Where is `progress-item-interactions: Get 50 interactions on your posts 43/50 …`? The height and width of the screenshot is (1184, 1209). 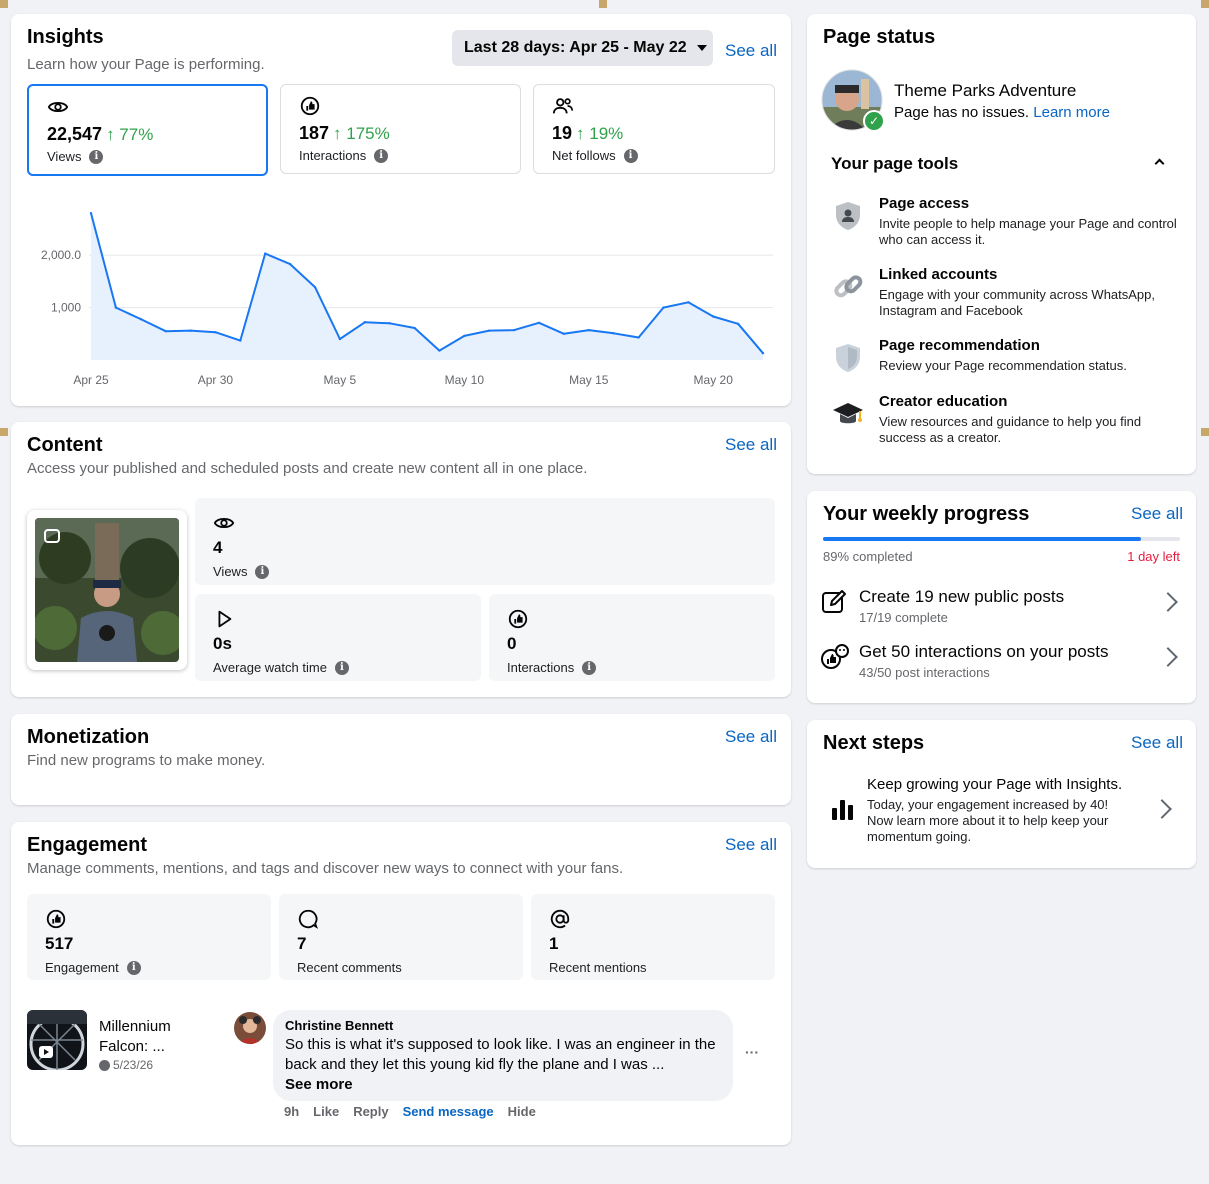
progress-item-interactions: Get 50 interactions on your posts 43/50 … is located at coordinates (1001, 662).